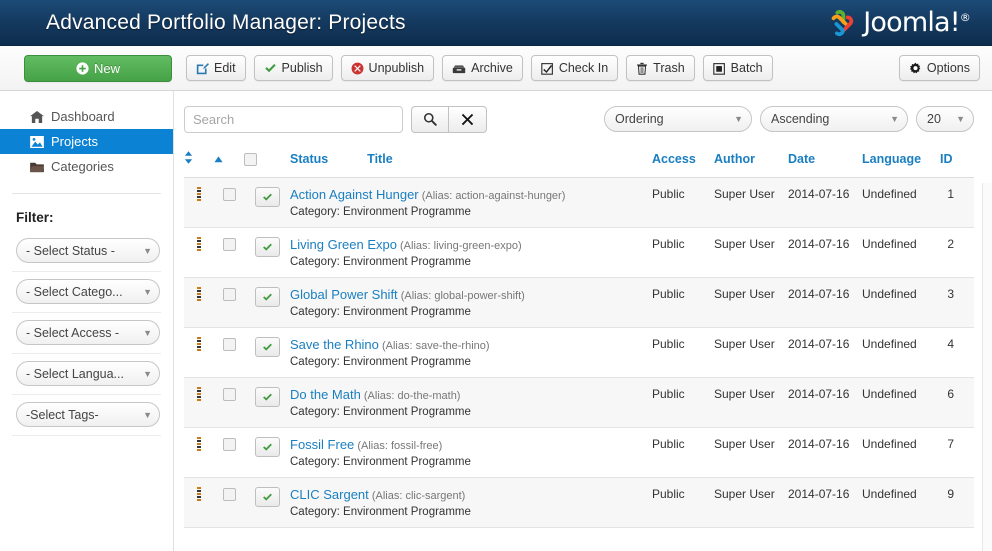  Describe the element at coordinates (957, 402) in the screenshot. I see `row-id: 6` at that location.